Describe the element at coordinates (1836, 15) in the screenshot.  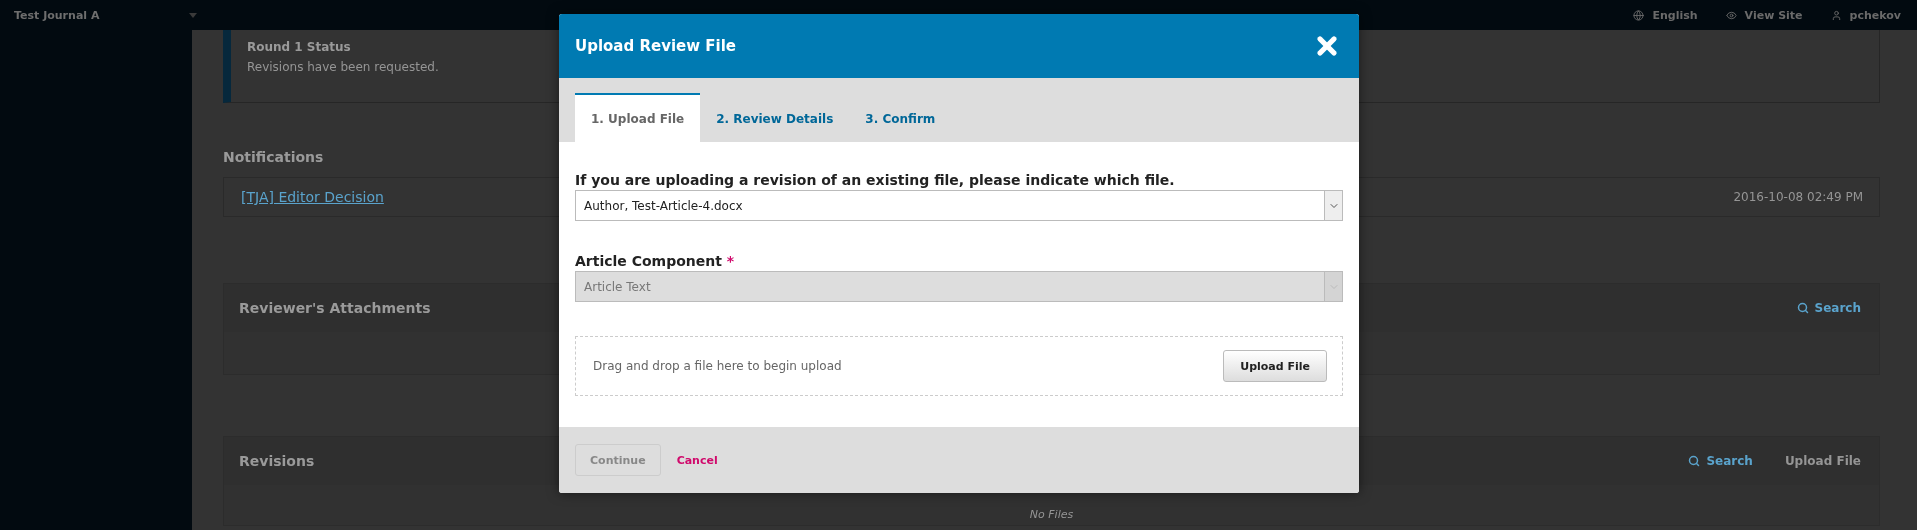
I see `user-icon` at that location.